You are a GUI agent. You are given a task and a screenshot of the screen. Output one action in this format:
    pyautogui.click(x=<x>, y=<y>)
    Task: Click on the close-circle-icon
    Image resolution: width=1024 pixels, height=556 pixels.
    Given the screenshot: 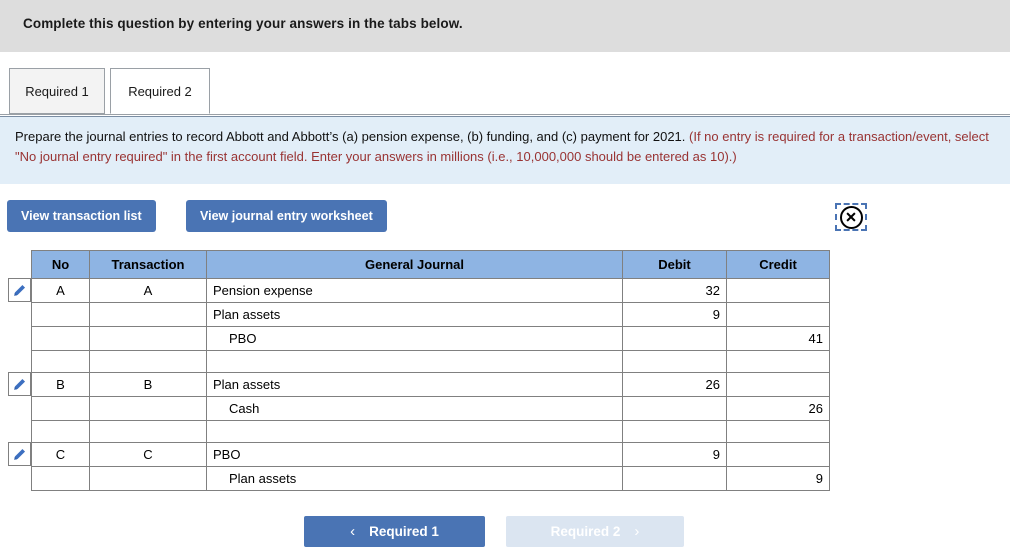 What is the action you would take?
    pyautogui.click(x=851, y=217)
    